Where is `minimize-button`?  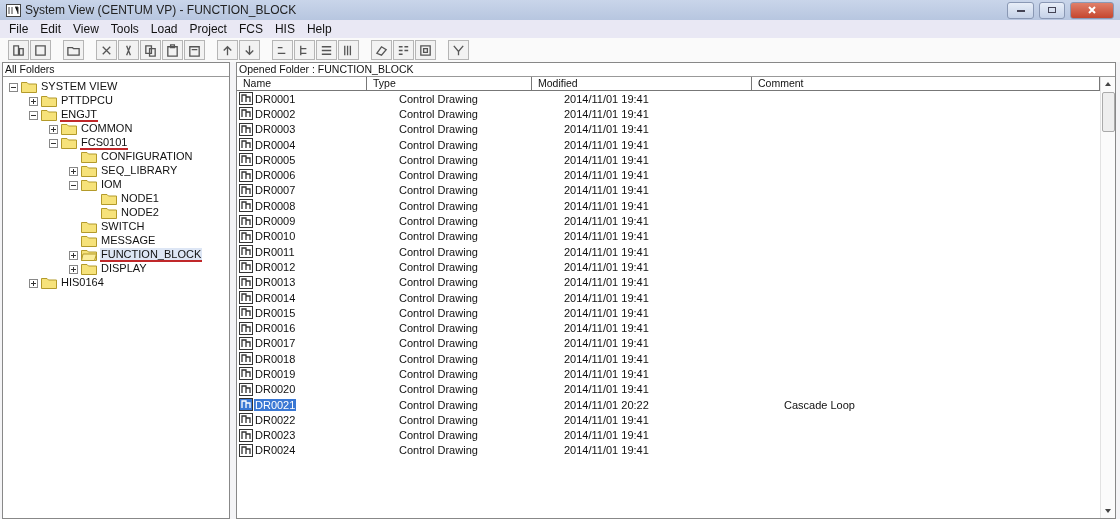
minimize-button is located at coordinates (1020, 10).